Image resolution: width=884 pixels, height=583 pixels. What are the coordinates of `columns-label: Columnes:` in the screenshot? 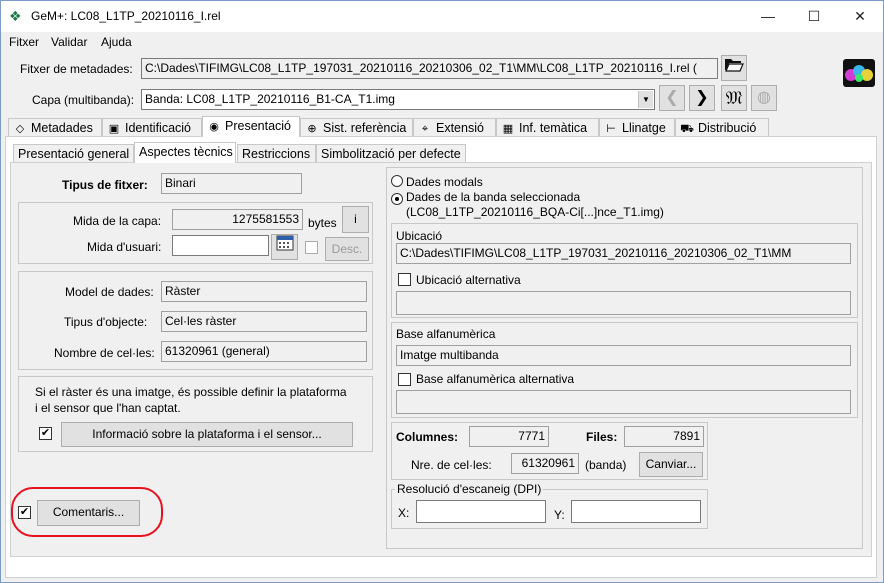 It's located at (427, 437).